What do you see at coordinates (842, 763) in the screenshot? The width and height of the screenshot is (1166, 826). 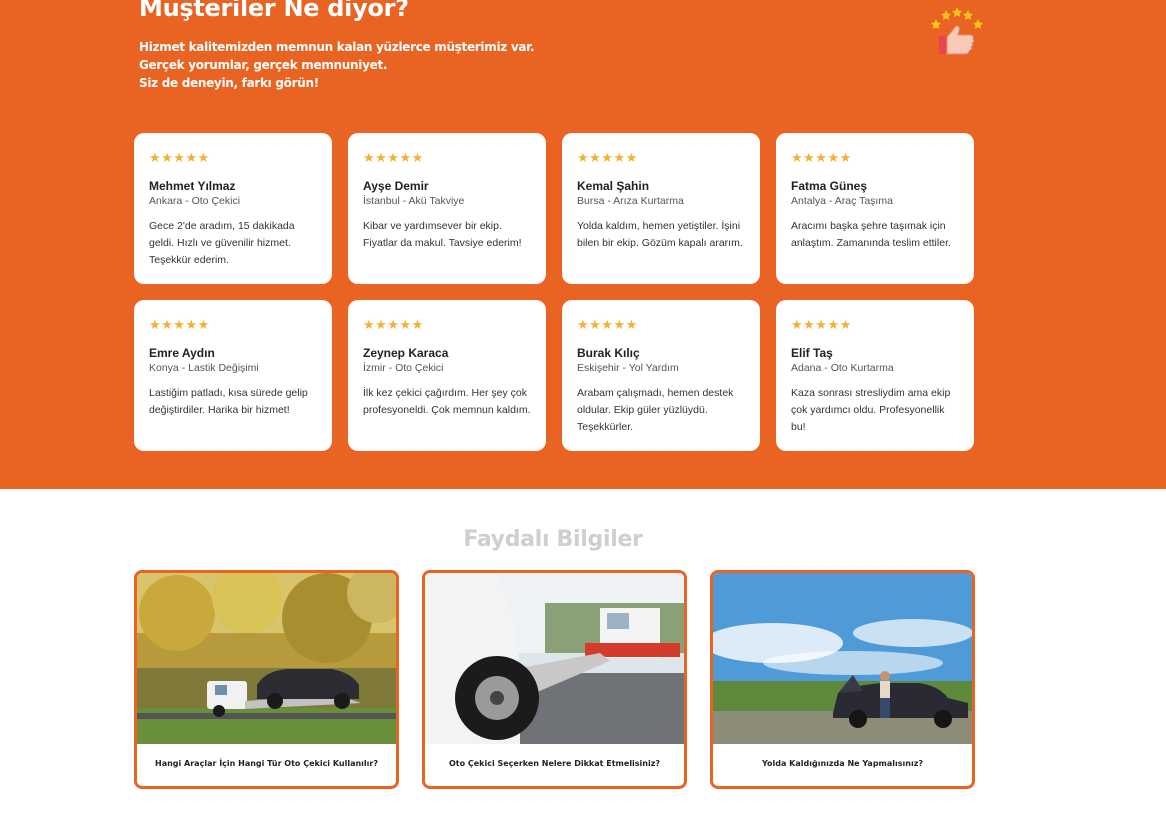 I see `article-caption: Yolda Kaldığınızda Ne Yapmalısınız?` at bounding box center [842, 763].